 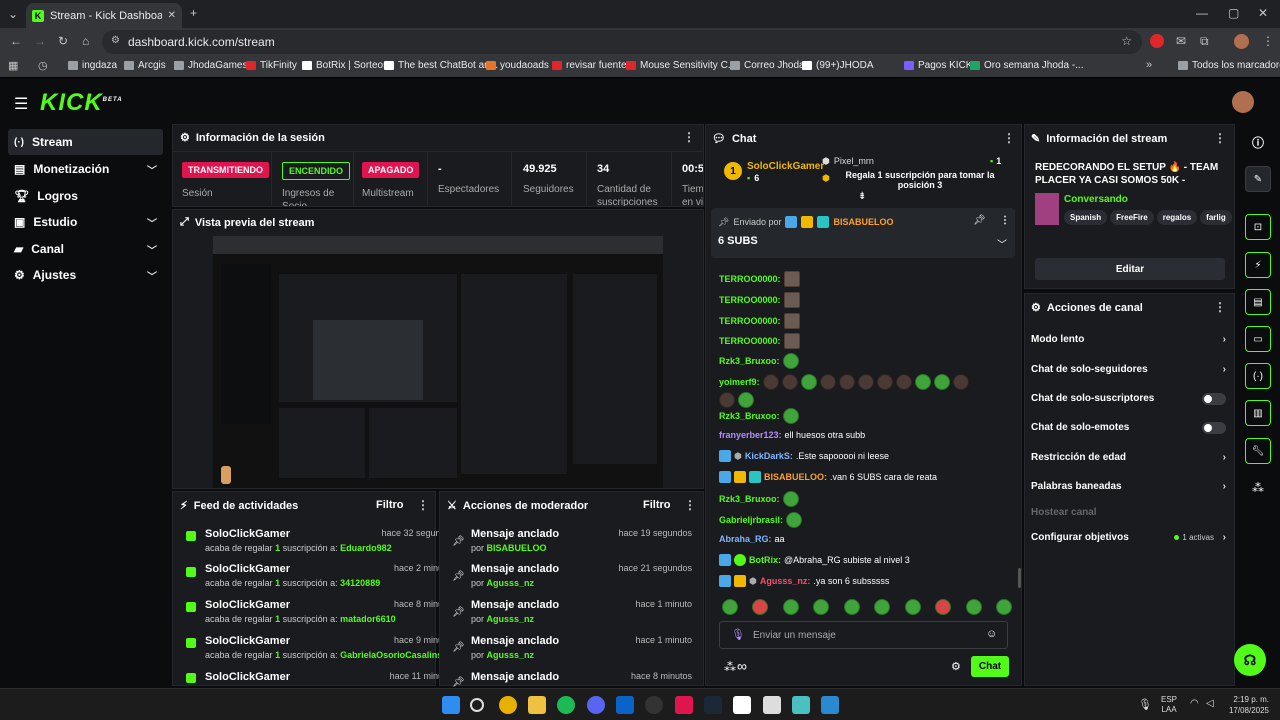 What do you see at coordinates (1214, 427) in the screenshot?
I see `emotes-only-toggle` at bounding box center [1214, 427].